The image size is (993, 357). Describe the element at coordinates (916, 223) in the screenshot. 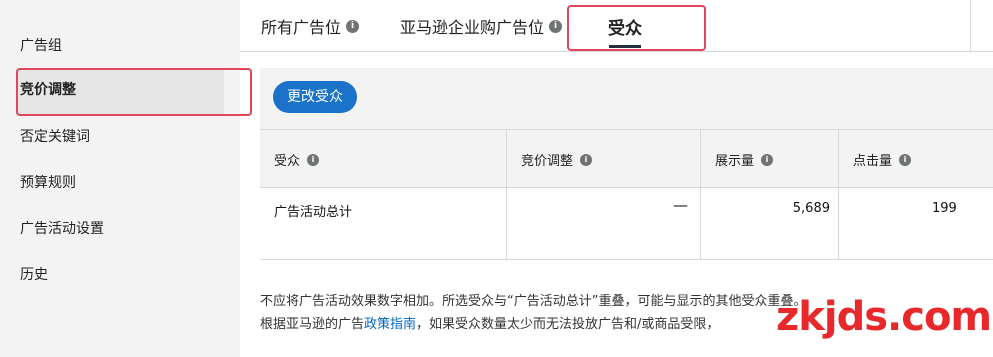

I see `table-cell: 199` at that location.